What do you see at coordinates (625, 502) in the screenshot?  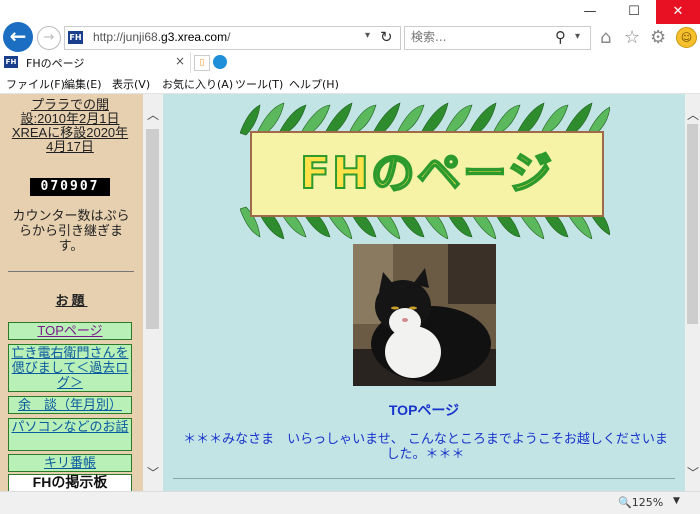 I see `zoom-icon: 🔍` at bounding box center [625, 502].